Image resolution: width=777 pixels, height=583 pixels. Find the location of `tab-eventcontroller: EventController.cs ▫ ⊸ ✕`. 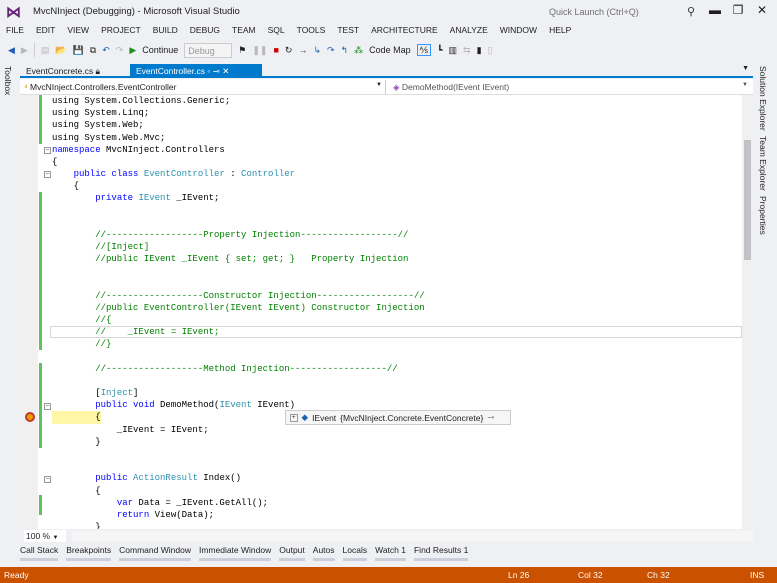

tab-eventcontroller: EventController.cs ▫ ⊸ ✕ is located at coordinates (196, 71).